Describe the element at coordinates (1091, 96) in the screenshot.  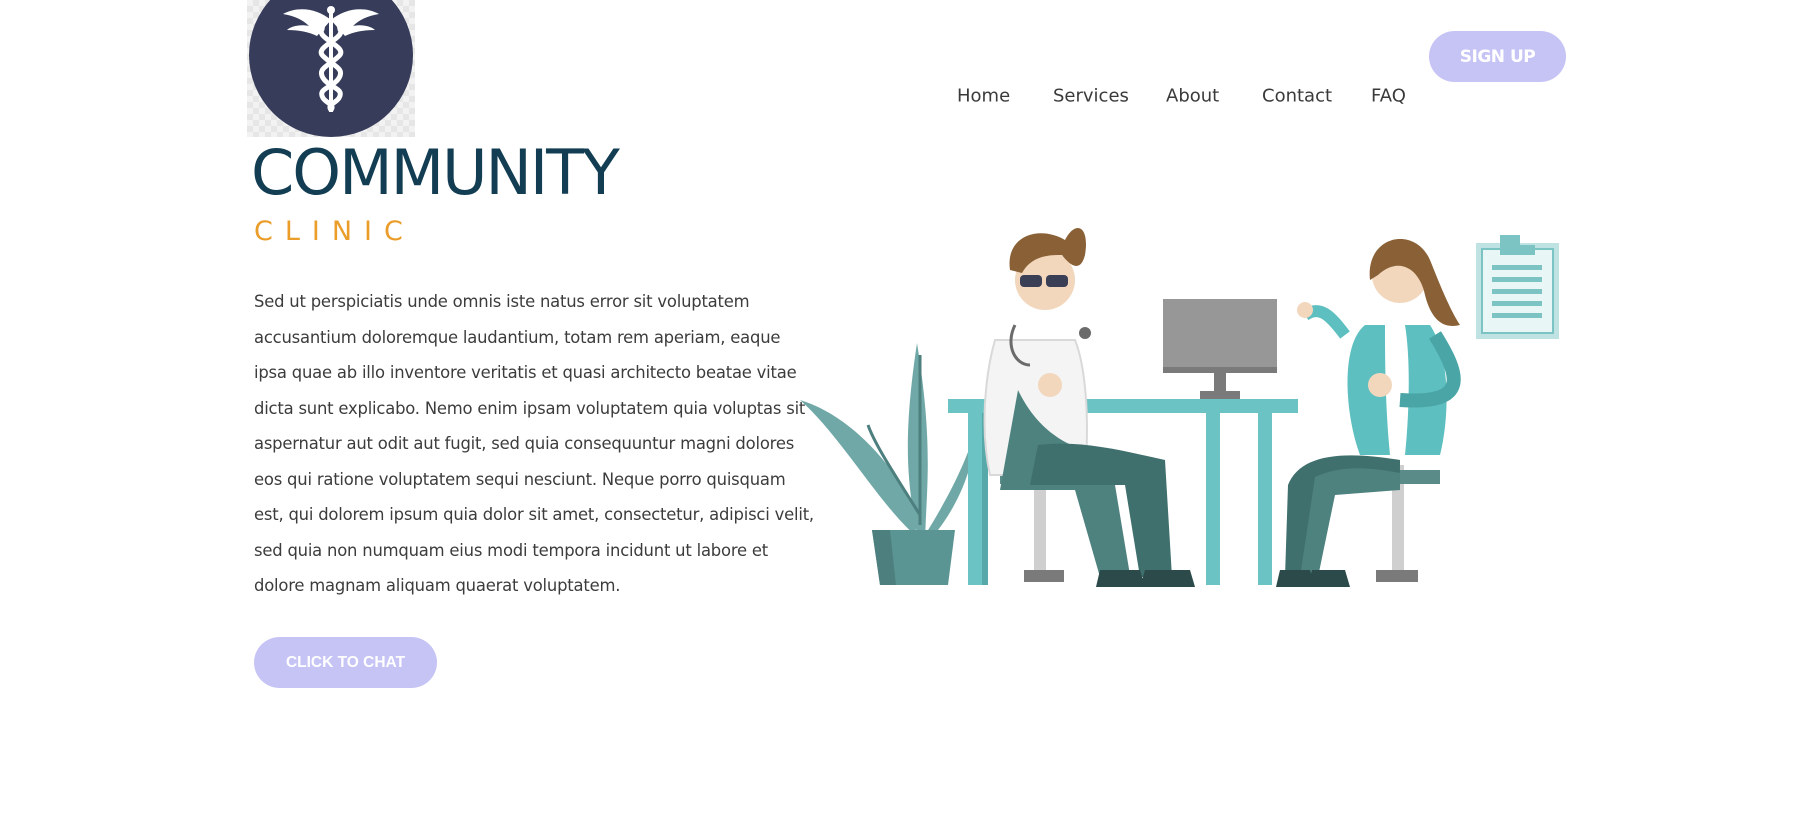
I see `nav-services: Services` at that location.